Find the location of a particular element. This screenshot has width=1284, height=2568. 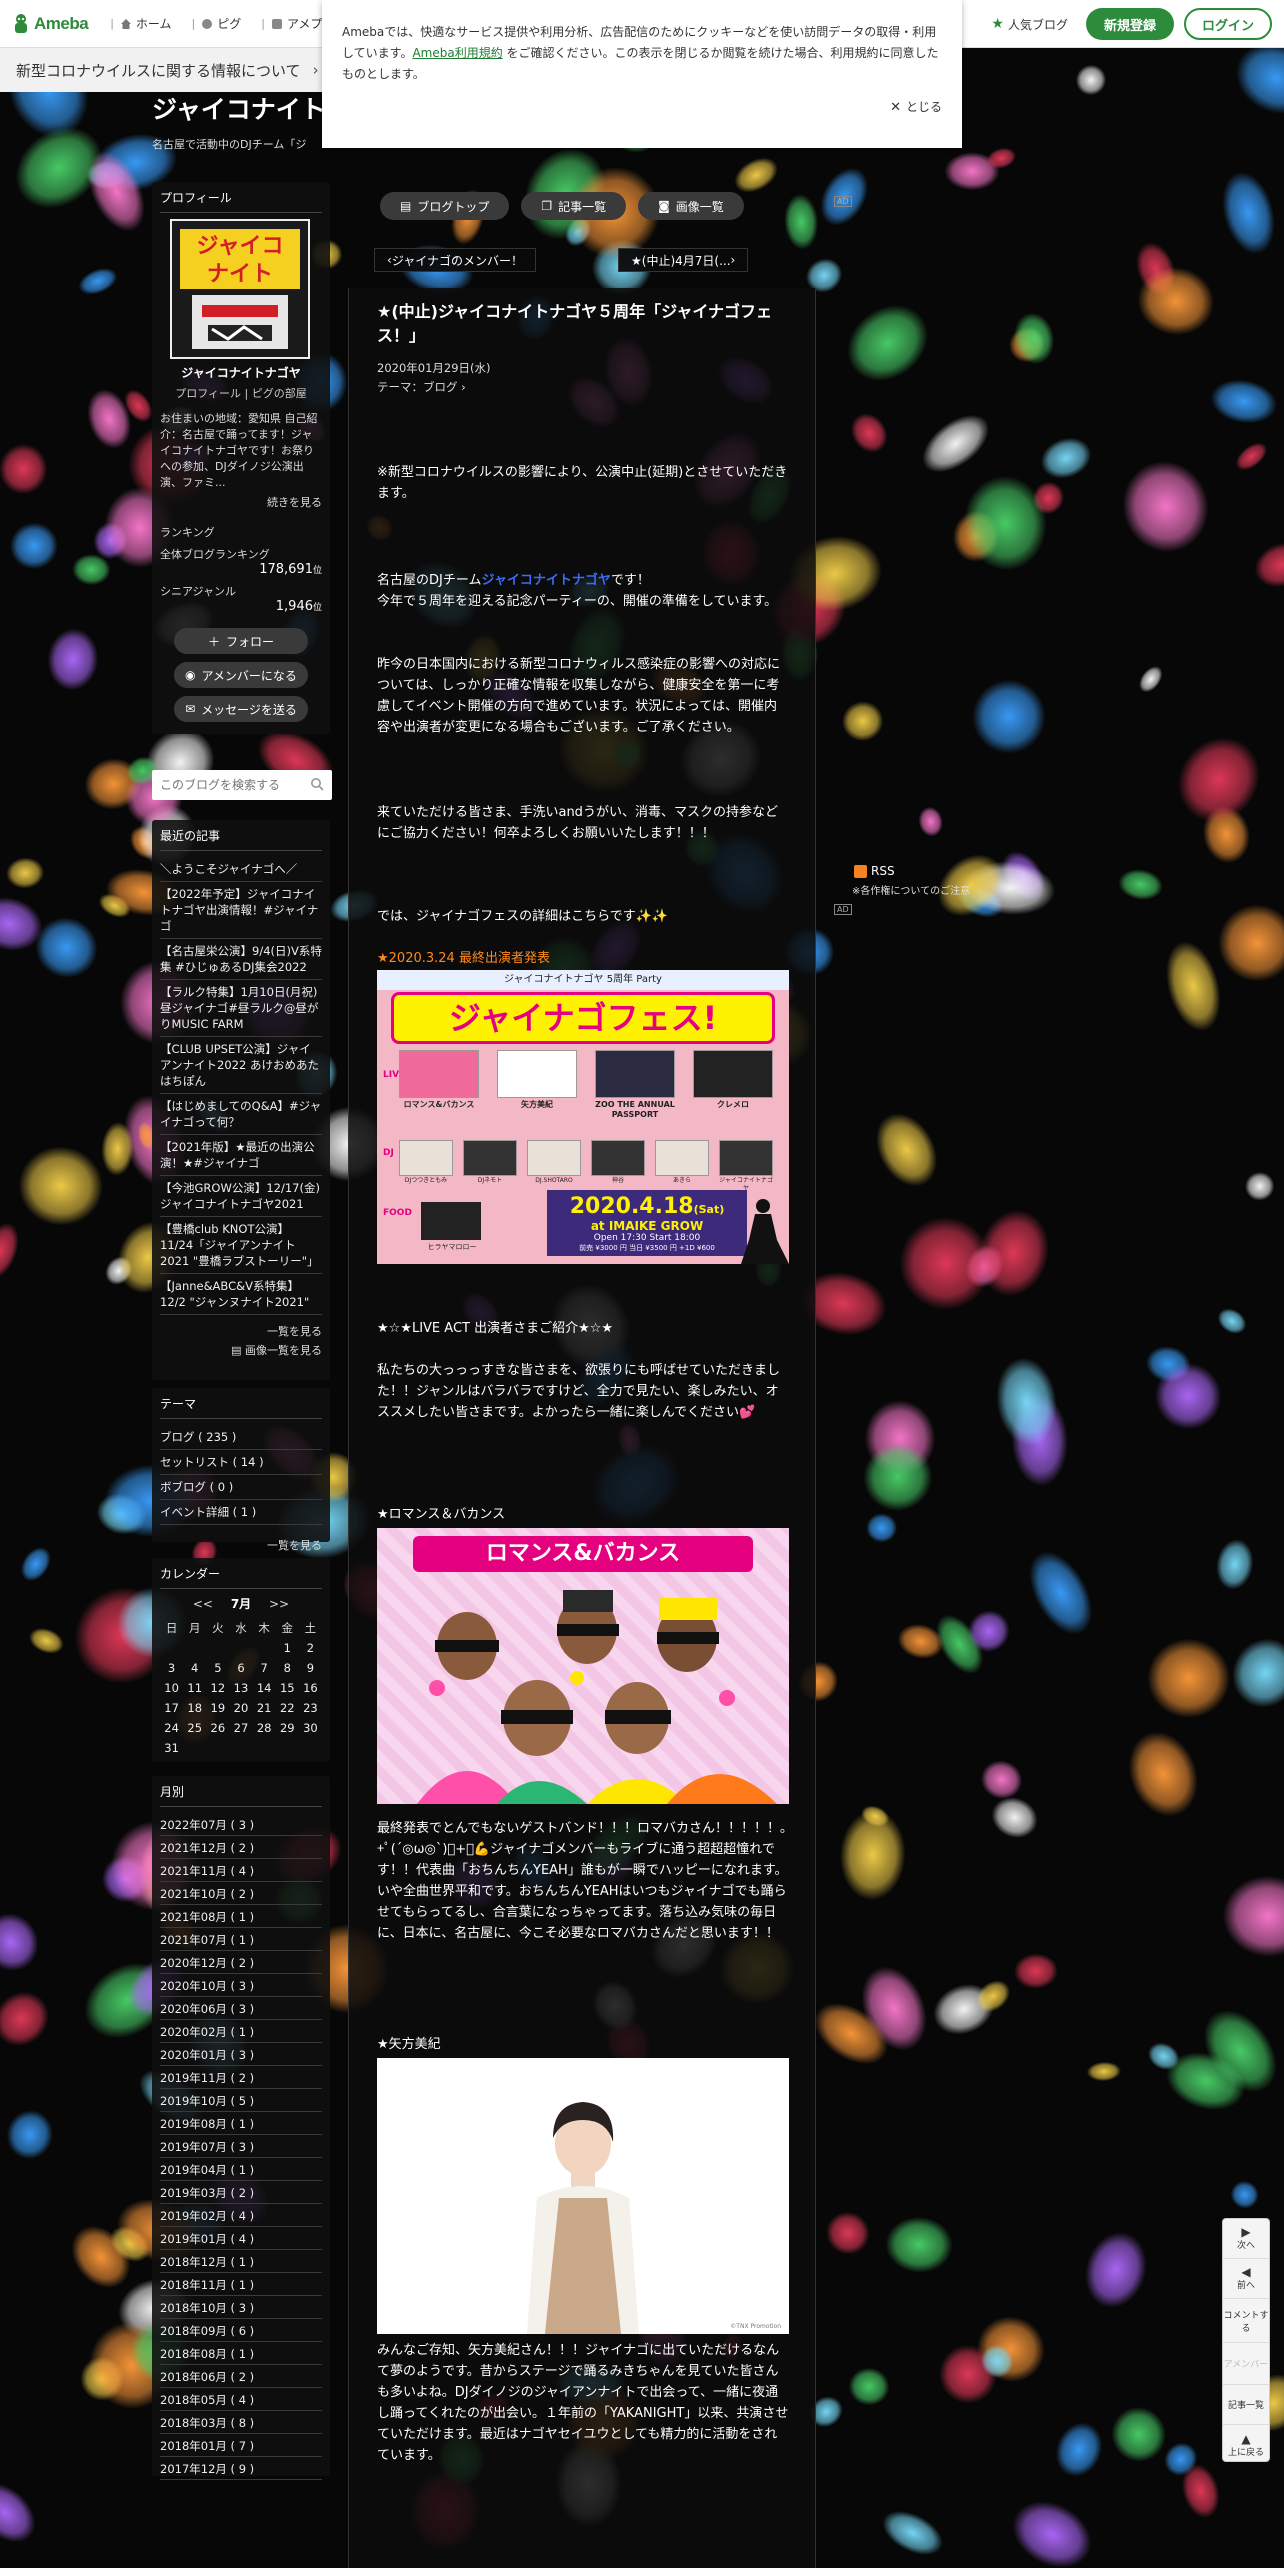

team-link: ジャイコナイトナゴヤ is located at coordinates (545, 580).